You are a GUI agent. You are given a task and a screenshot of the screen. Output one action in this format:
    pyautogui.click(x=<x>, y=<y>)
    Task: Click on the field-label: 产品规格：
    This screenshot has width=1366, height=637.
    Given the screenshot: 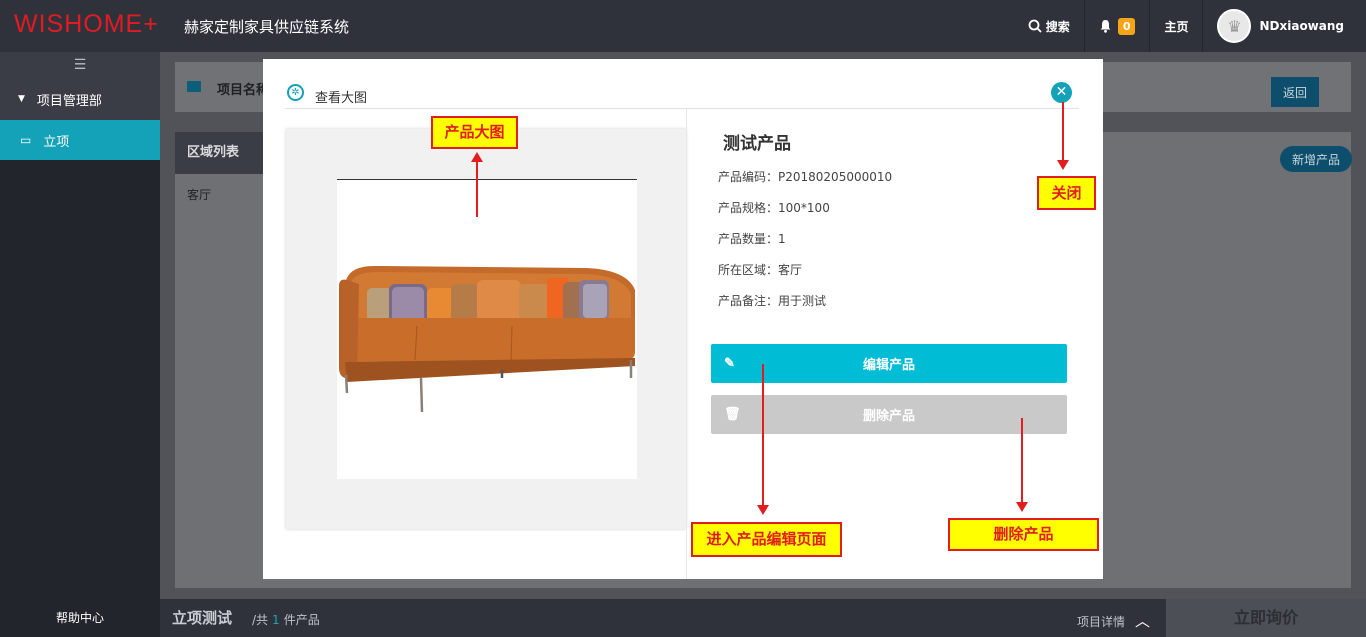 What is the action you would take?
    pyautogui.click(x=748, y=208)
    